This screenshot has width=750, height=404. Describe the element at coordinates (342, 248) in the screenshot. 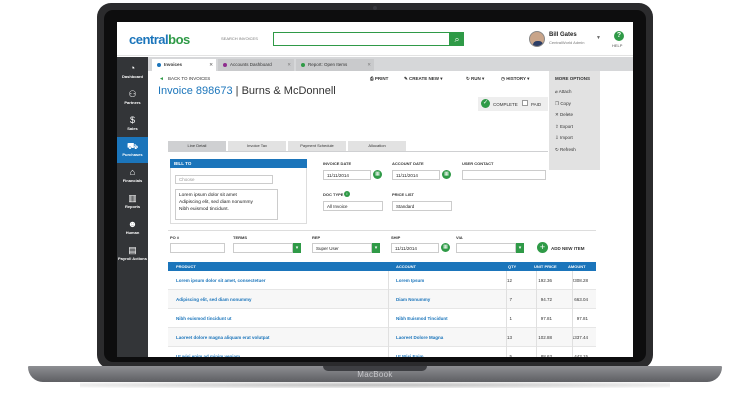

I see `rep-field: Super User` at that location.